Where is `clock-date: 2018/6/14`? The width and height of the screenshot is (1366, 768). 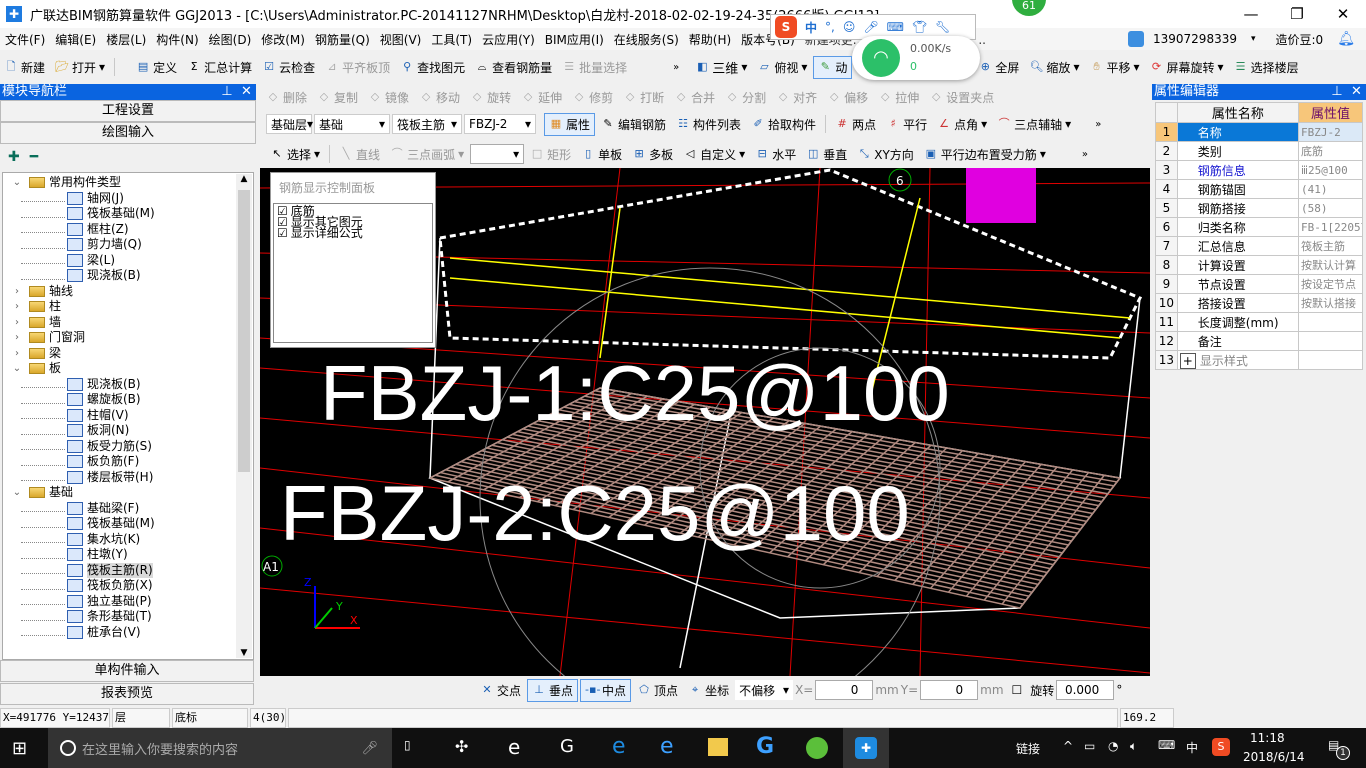
clock-date: 2018/6/14 is located at coordinates (1274, 757).